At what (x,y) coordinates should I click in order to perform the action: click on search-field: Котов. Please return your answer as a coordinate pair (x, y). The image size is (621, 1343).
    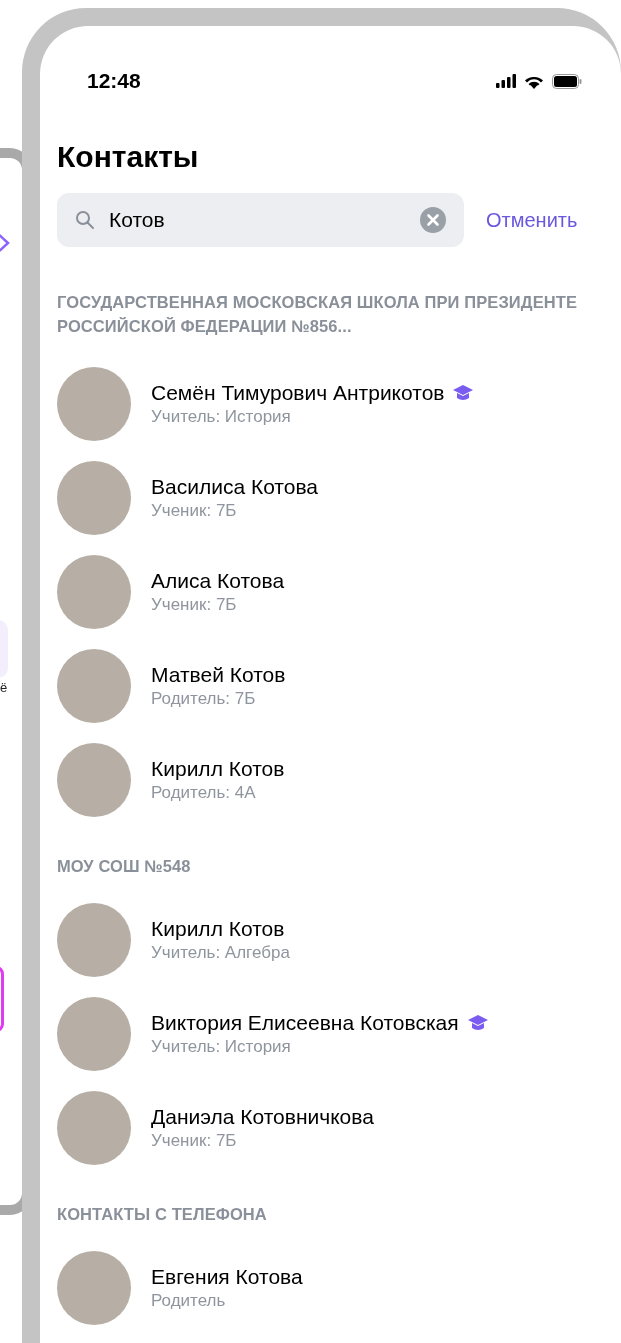
    Looking at the image, I should click on (260, 220).